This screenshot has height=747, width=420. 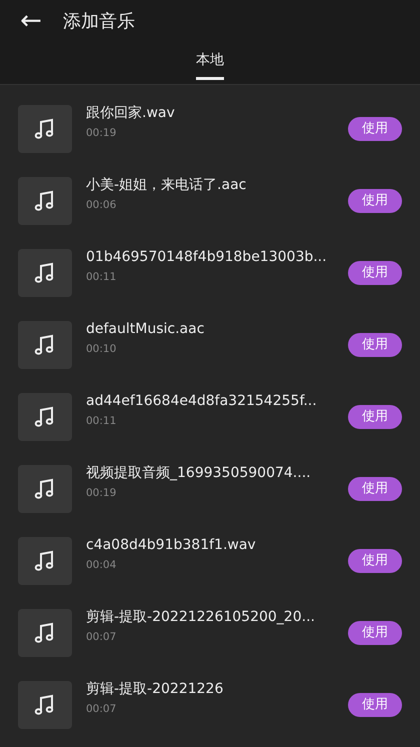 What do you see at coordinates (99, 22) in the screenshot?
I see `page-title: 添加音乐` at bounding box center [99, 22].